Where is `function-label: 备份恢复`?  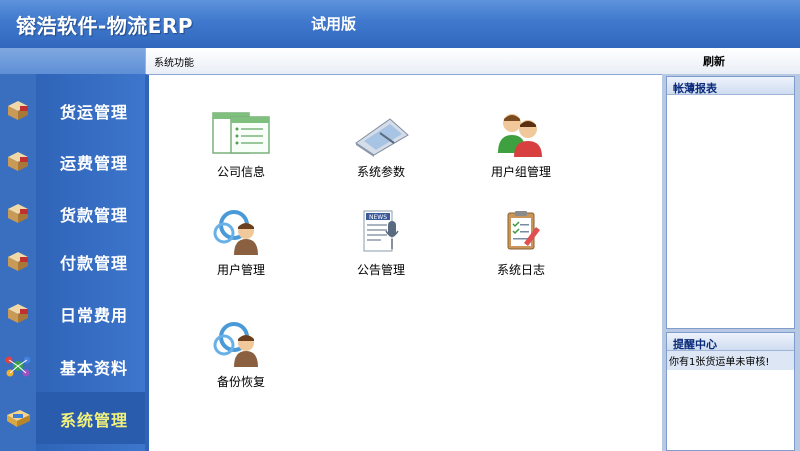 function-label: 备份恢复 is located at coordinates (240, 382).